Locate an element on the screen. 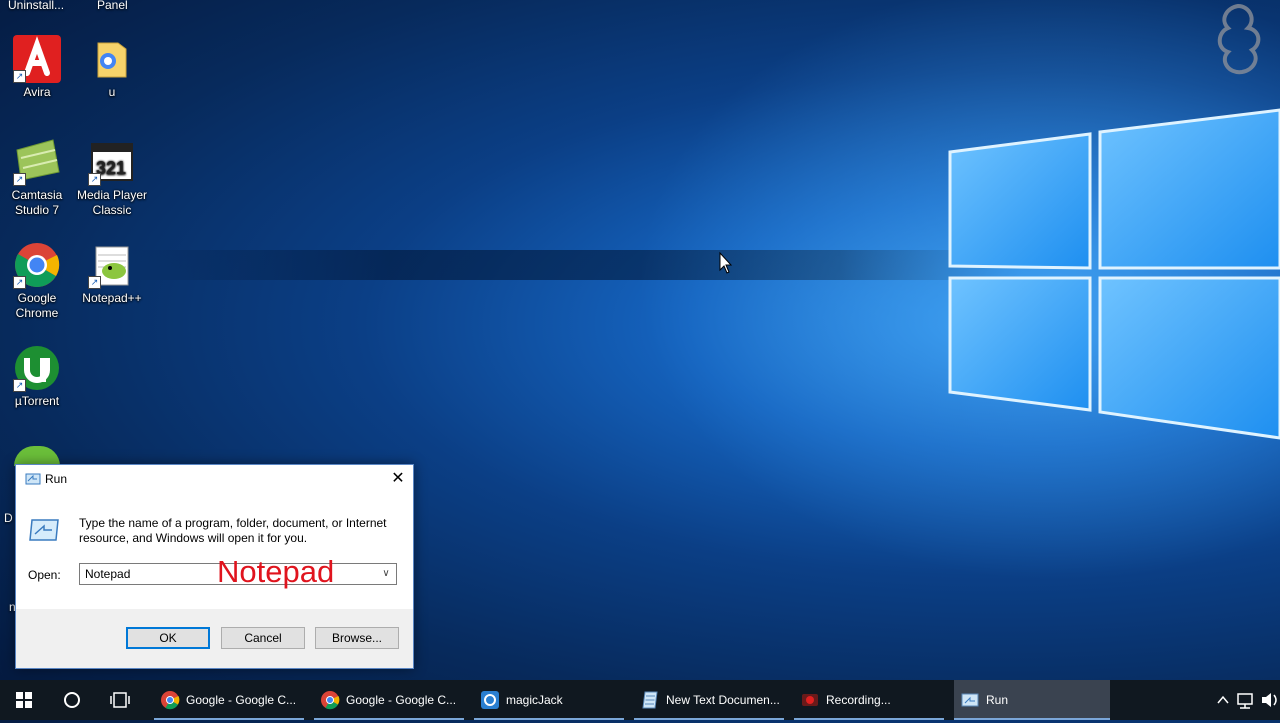 This screenshot has width=1280, height=723. task-view-button is located at coordinates (120, 700).